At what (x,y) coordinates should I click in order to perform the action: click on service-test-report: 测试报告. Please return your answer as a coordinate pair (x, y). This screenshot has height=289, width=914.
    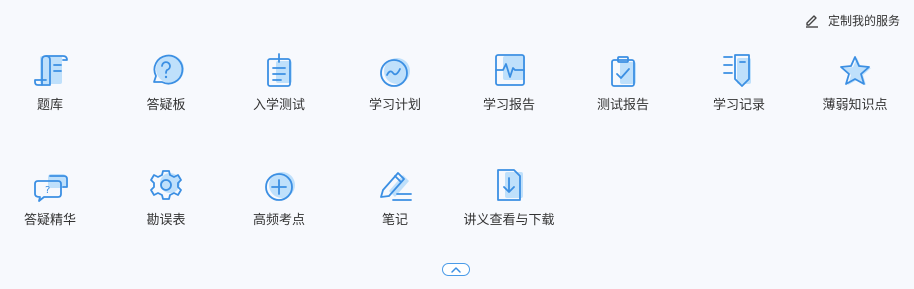
    Looking at the image, I should click on (623, 87).